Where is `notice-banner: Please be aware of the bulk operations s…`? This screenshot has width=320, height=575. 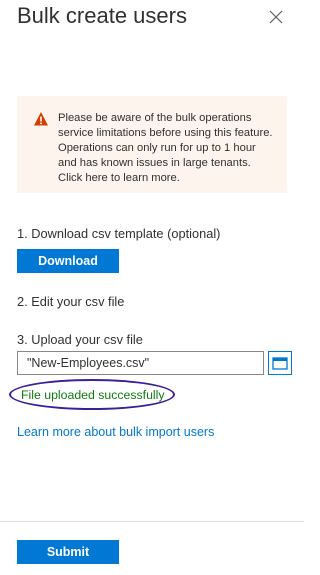
notice-banner: Please be aware of the bulk operations s… is located at coordinates (152, 144).